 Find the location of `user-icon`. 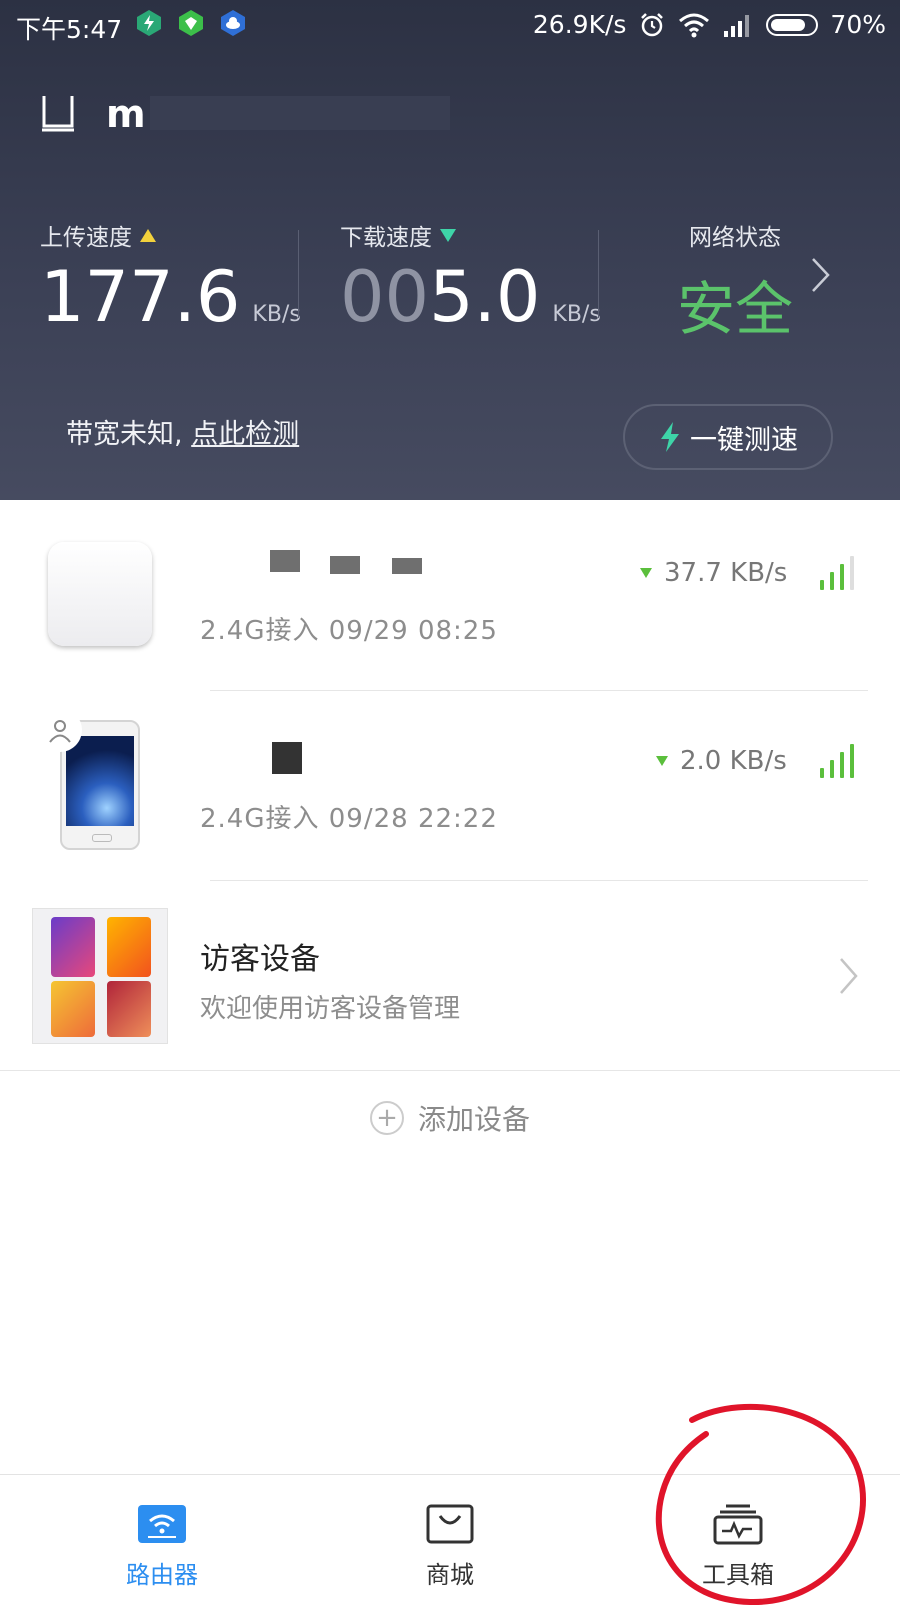

user-icon is located at coordinates (60, 730).